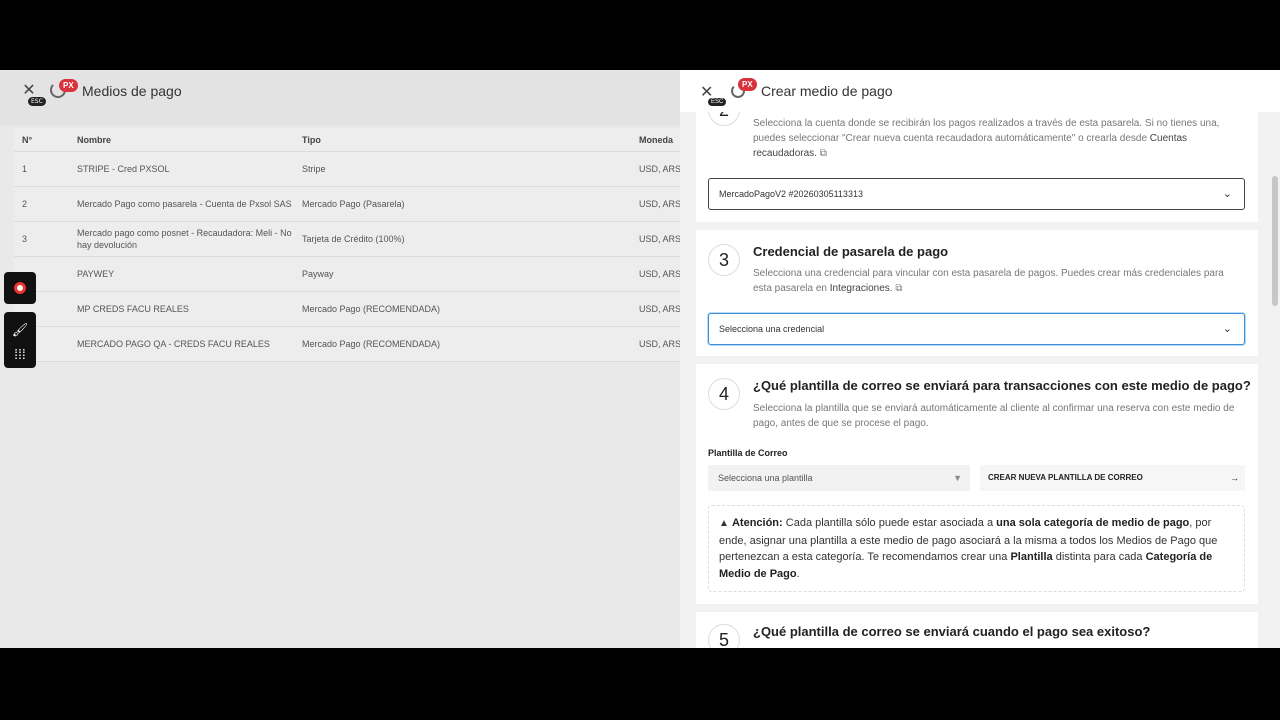 This screenshot has width=1280, height=720. I want to click on select-value: MercadoPagoV2 #20260305113313, so click(791, 194).